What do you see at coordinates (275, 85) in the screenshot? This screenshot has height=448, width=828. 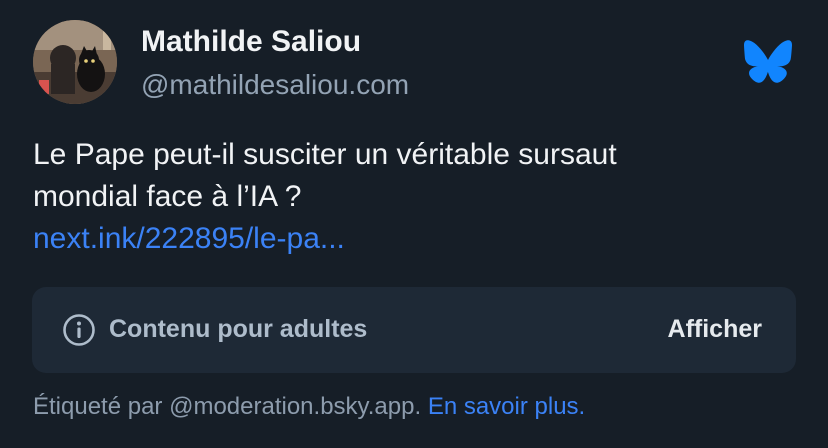 I see `author-handle: @mathildesaliou.com` at bounding box center [275, 85].